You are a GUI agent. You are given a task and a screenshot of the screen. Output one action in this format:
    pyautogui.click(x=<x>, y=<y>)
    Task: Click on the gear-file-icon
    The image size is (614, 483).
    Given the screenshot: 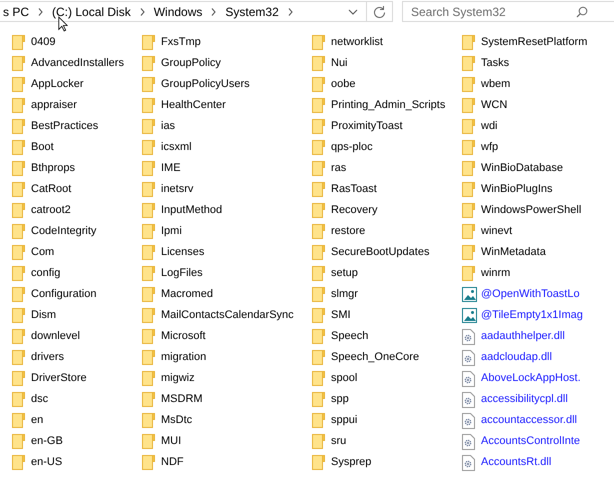 What is the action you would take?
    pyautogui.click(x=468, y=378)
    